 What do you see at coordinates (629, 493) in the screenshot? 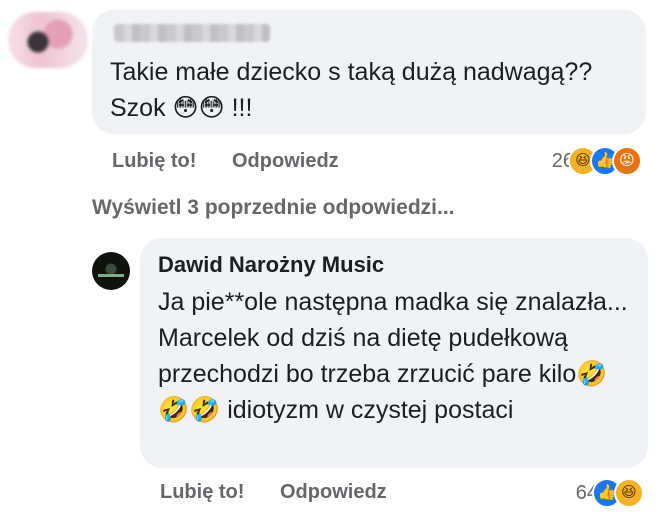
I see `haha-icon: 😆` at bounding box center [629, 493].